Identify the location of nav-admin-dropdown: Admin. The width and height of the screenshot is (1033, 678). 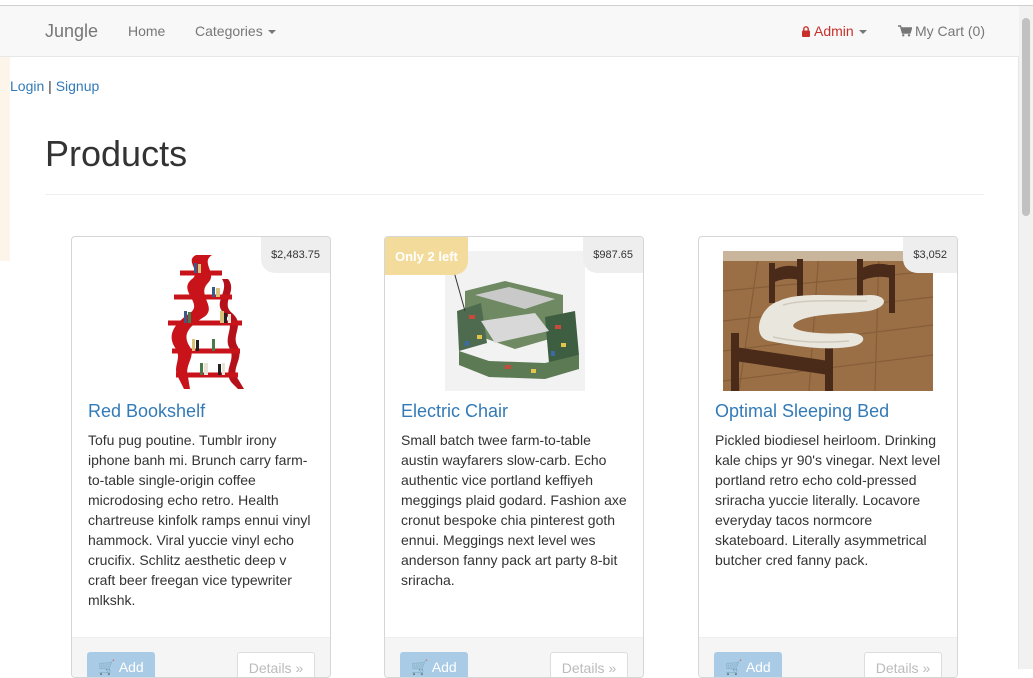
(834, 31).